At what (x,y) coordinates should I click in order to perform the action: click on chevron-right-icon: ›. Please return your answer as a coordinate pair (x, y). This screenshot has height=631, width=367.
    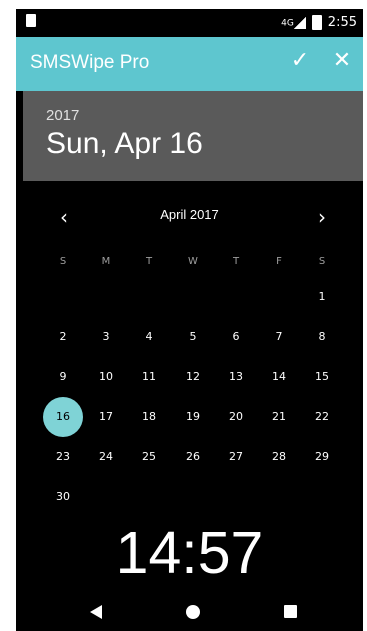
    Looking at the image, I should click on (322, 217).